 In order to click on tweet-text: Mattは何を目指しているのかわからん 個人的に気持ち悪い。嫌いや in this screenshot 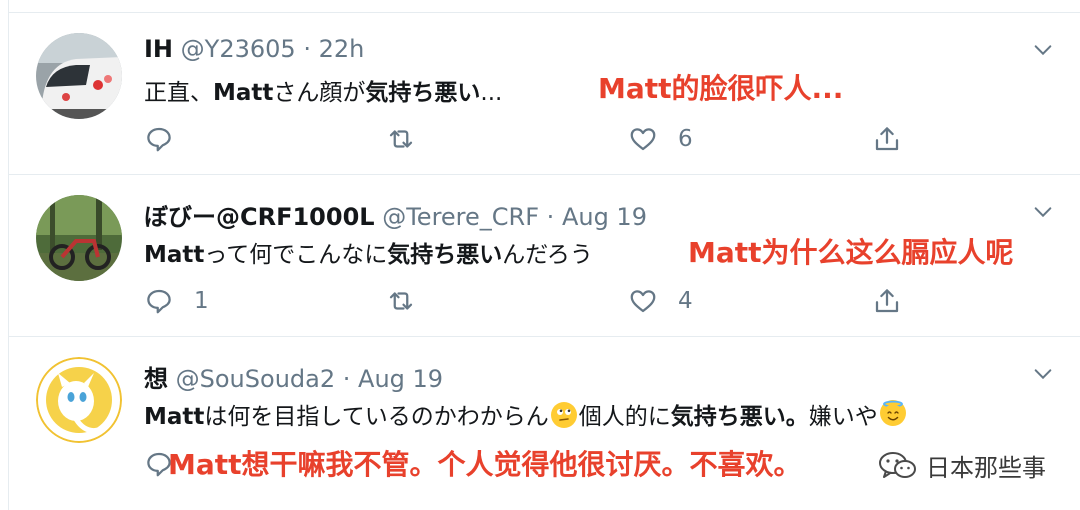, I will do `click(526, 414)`.